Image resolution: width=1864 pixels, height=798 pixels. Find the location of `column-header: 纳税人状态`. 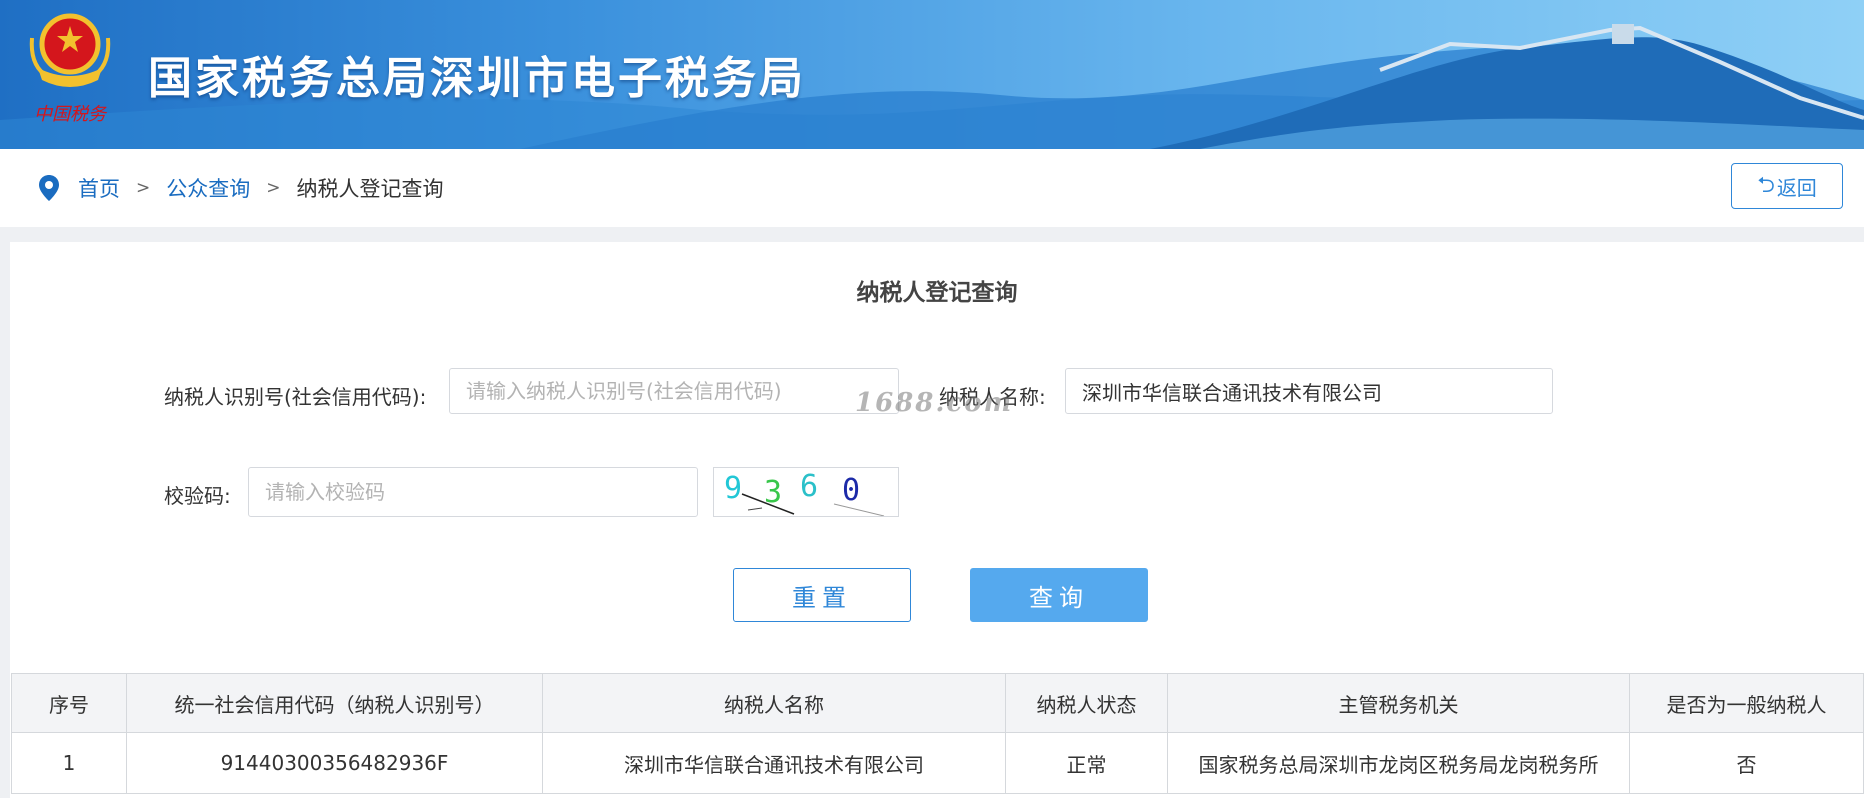

column-header: 纳税人状态 is located at coordinates (1086, 703).